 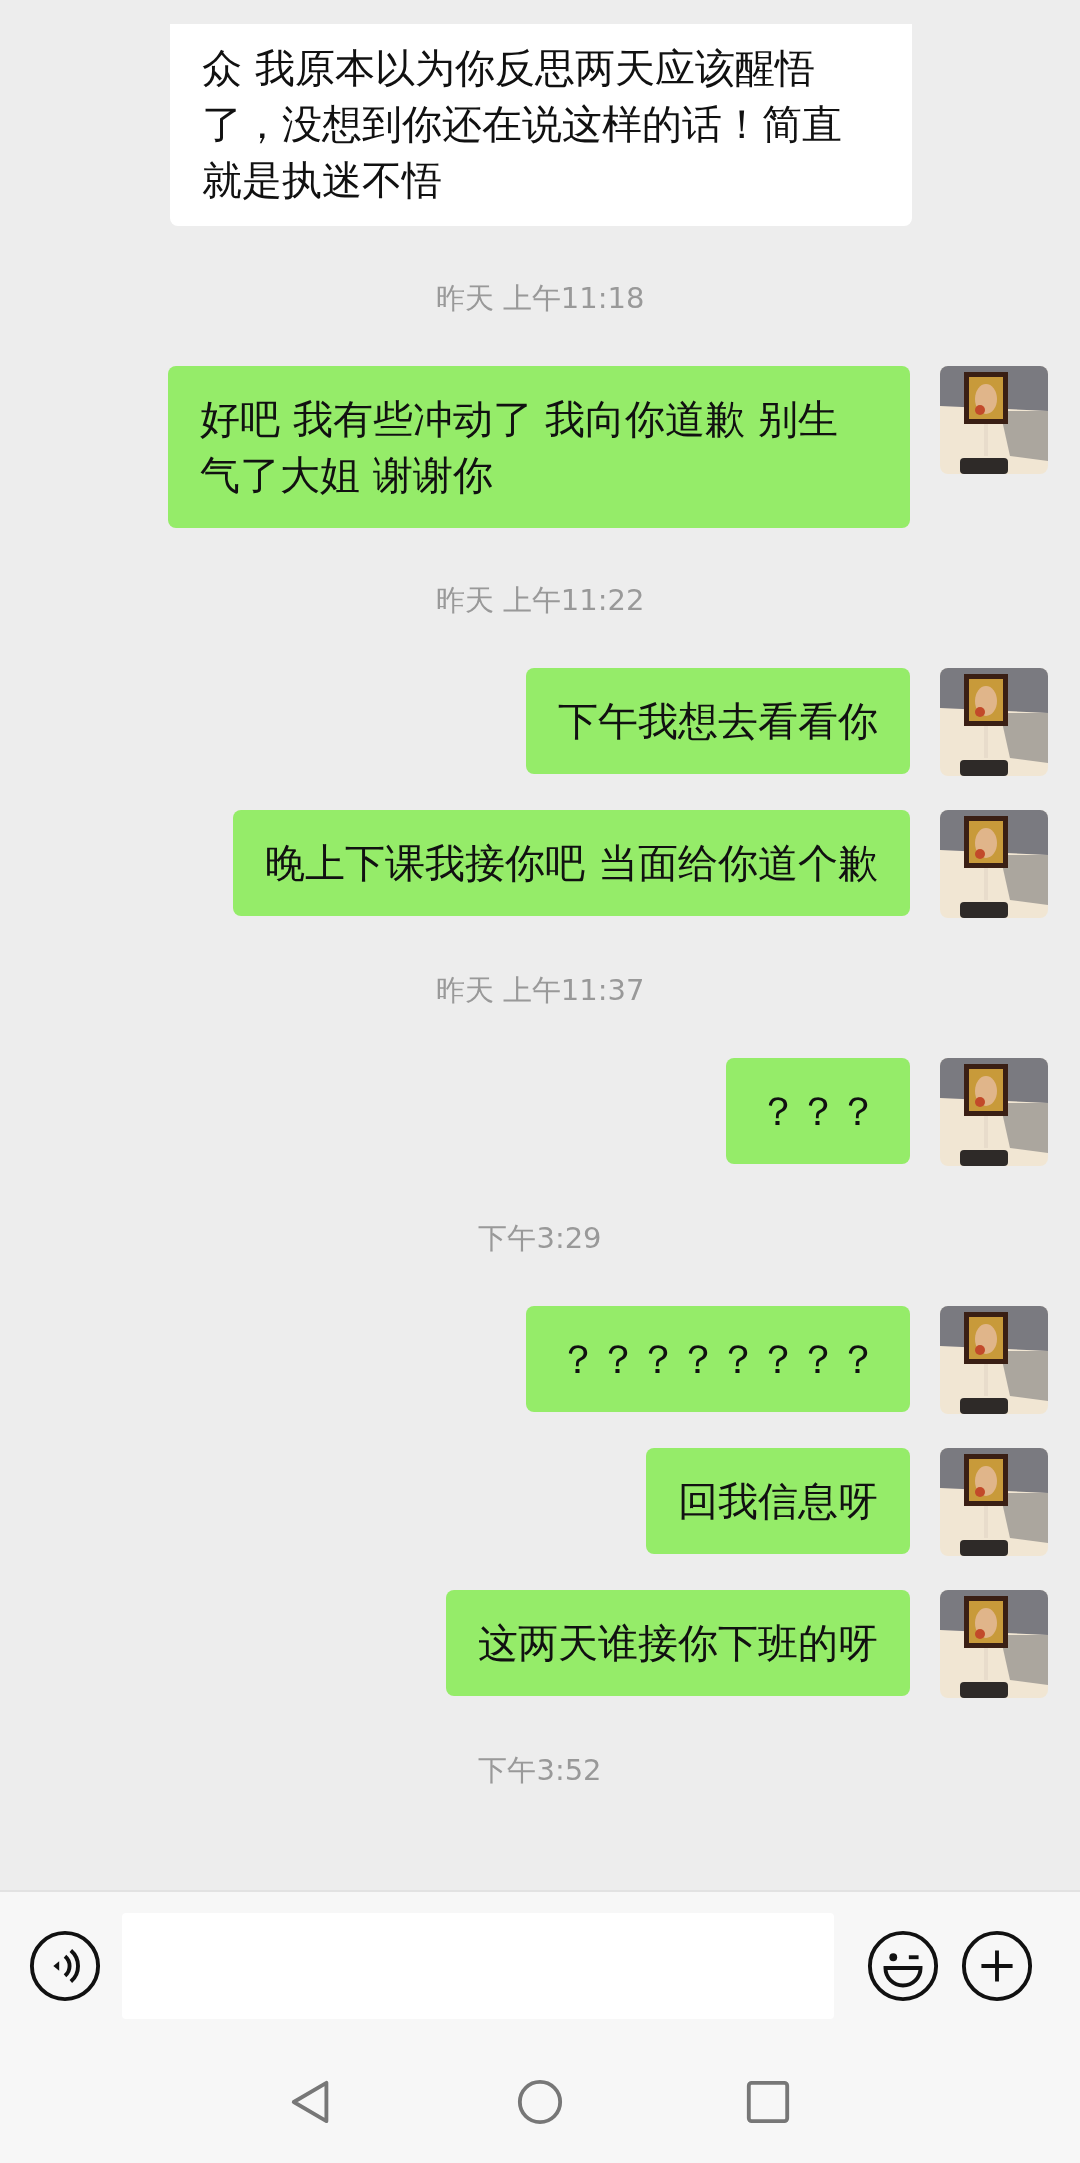 What do you see at coordinates (540, 1770) in the screenshot?
I see `timestamp: 下午3:52` at bounding box center [540, 1770].